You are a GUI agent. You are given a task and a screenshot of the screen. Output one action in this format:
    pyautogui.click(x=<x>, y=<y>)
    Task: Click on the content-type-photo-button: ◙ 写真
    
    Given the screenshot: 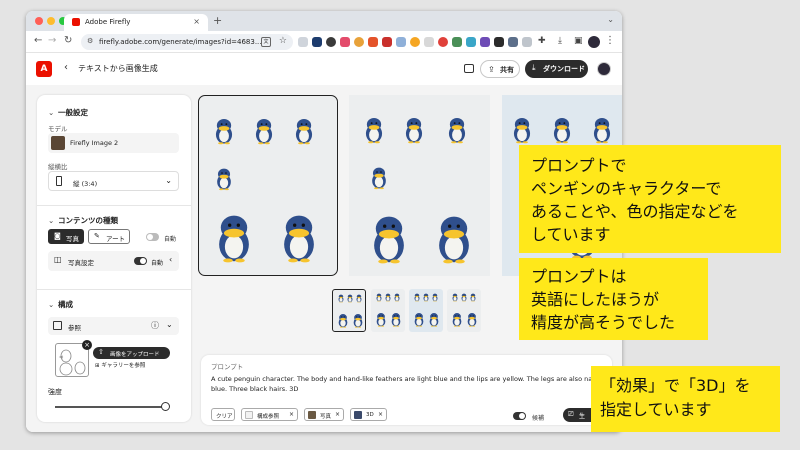 What is the action you would take?
    pyautogui.click(x=66, y=236)
    